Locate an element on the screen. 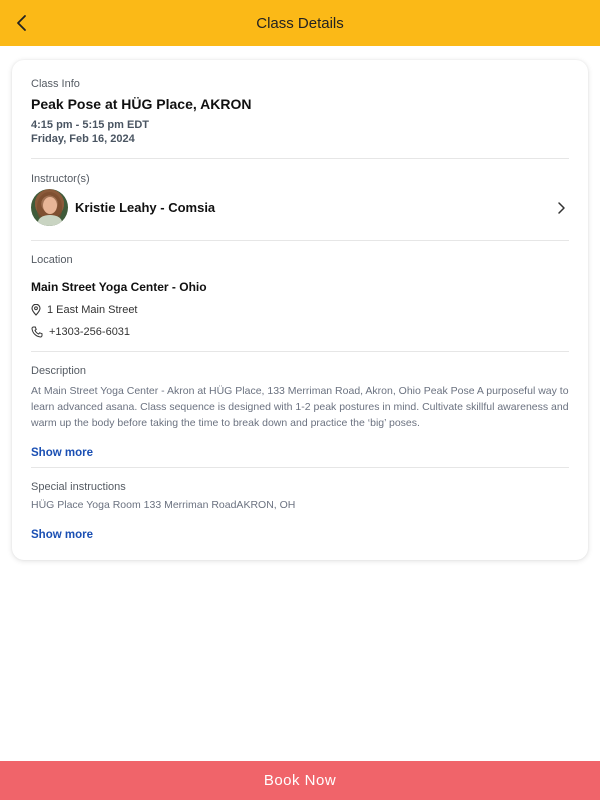  instructor-name: Kristie Leahy - Comsia is located at coordinates (145, 207).